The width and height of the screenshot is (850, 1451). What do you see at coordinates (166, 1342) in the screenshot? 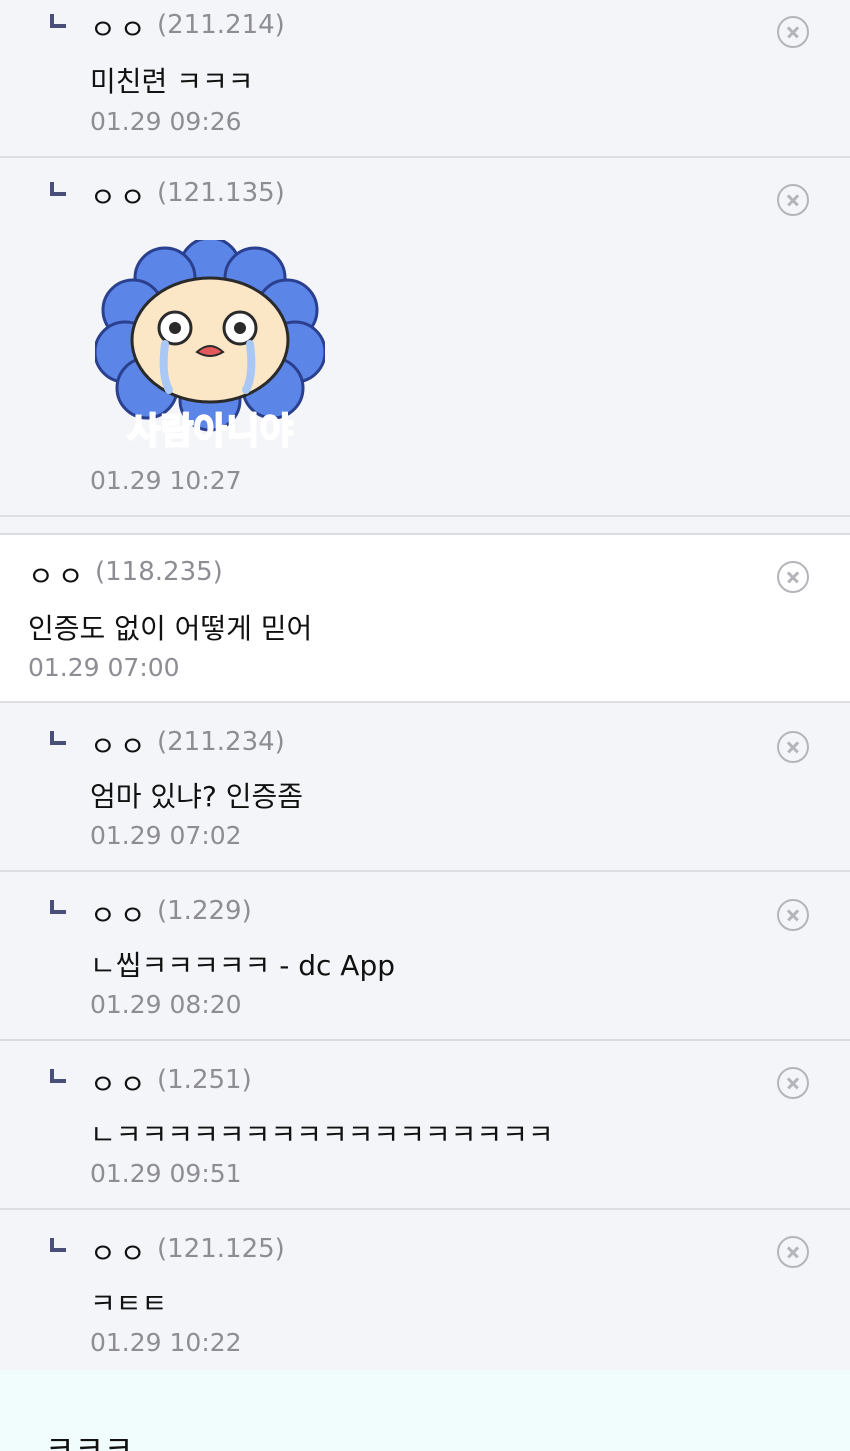
I see `comment-date: 01.29 10:22` at bounding box center [166, 1342].